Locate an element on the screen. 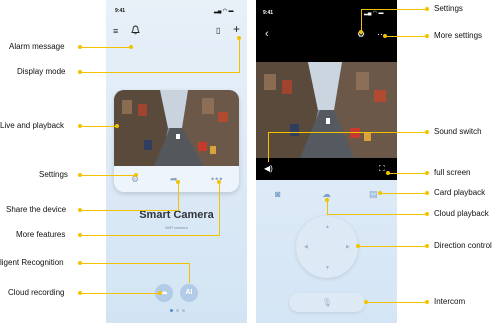 This screenshot has height=323, width=504. live-video-view is located at coordinates (326, 110).